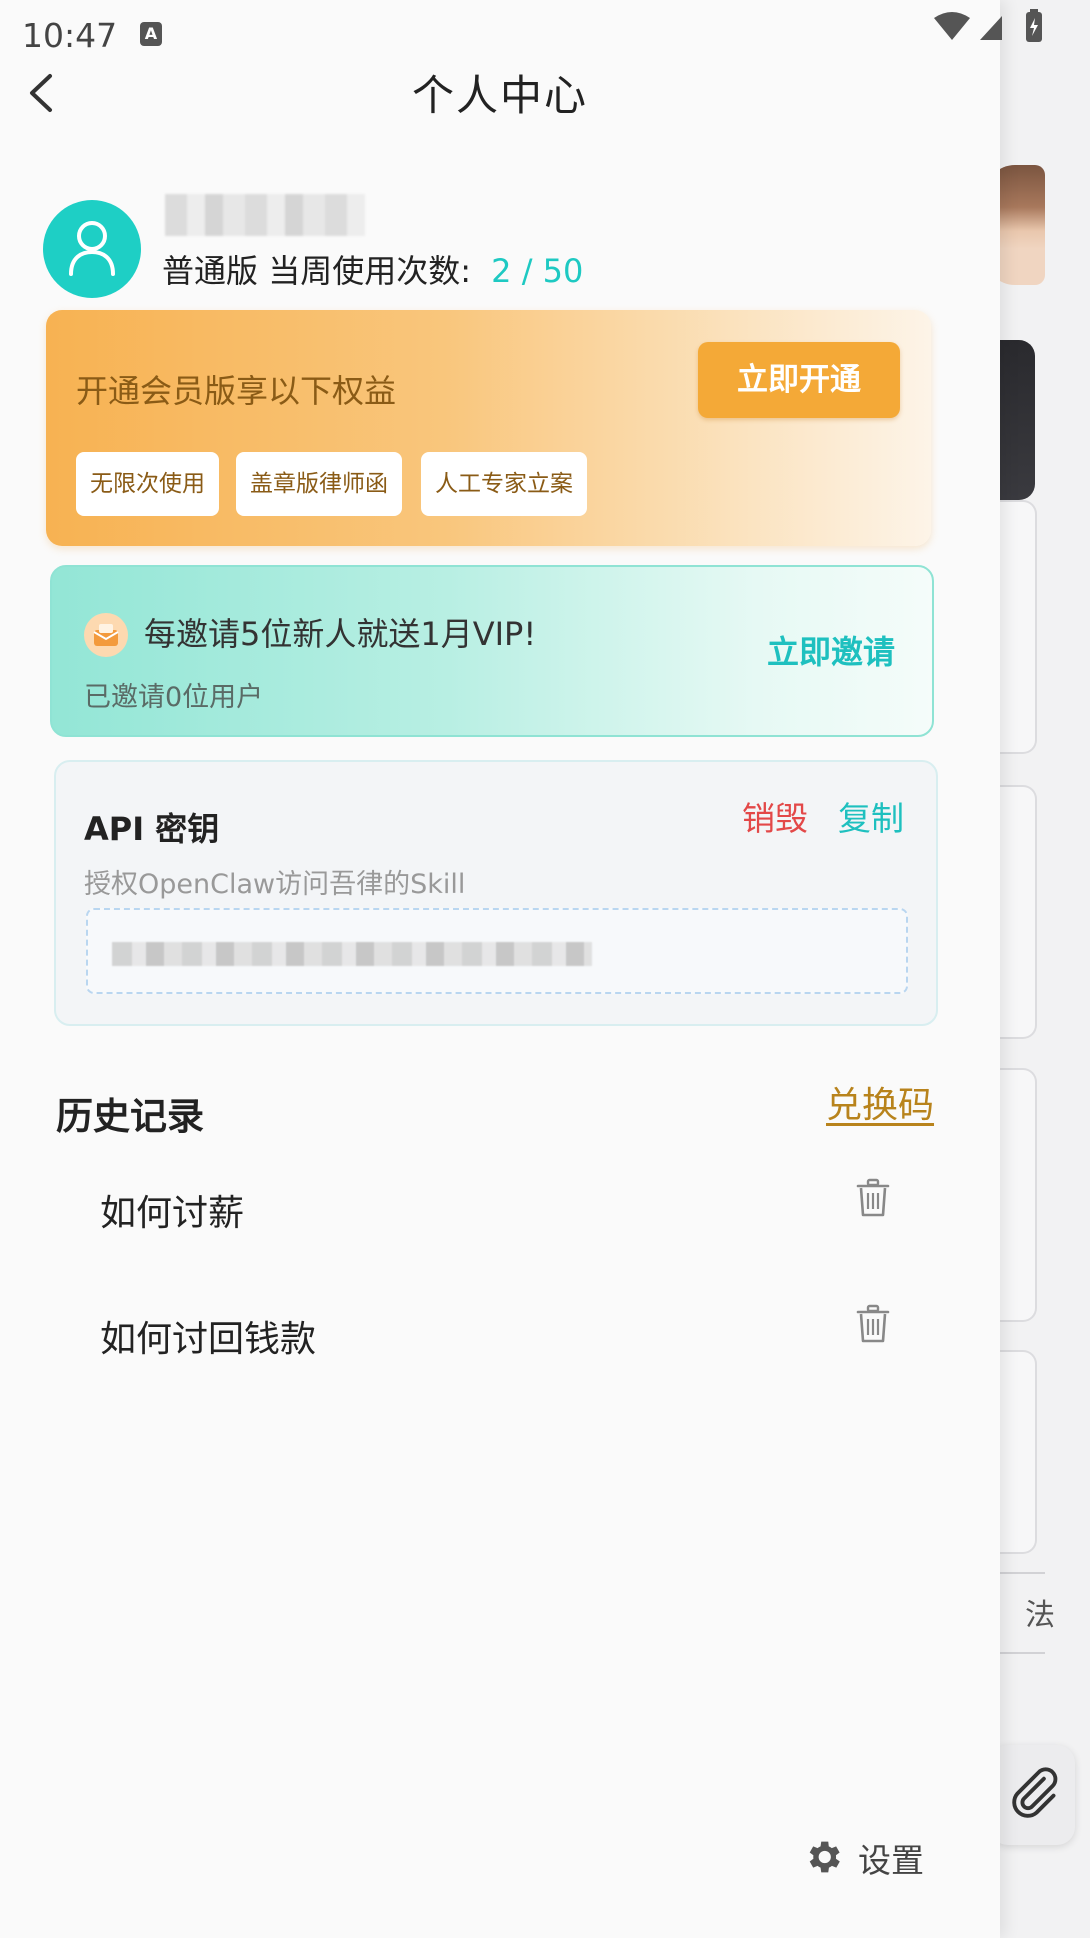 Image resolution: width=1090 pixels, height=1938 pixels. Describe the element at coordinates (210, 271) in the screenshot. I see `plan-name: 普通版` at that location.